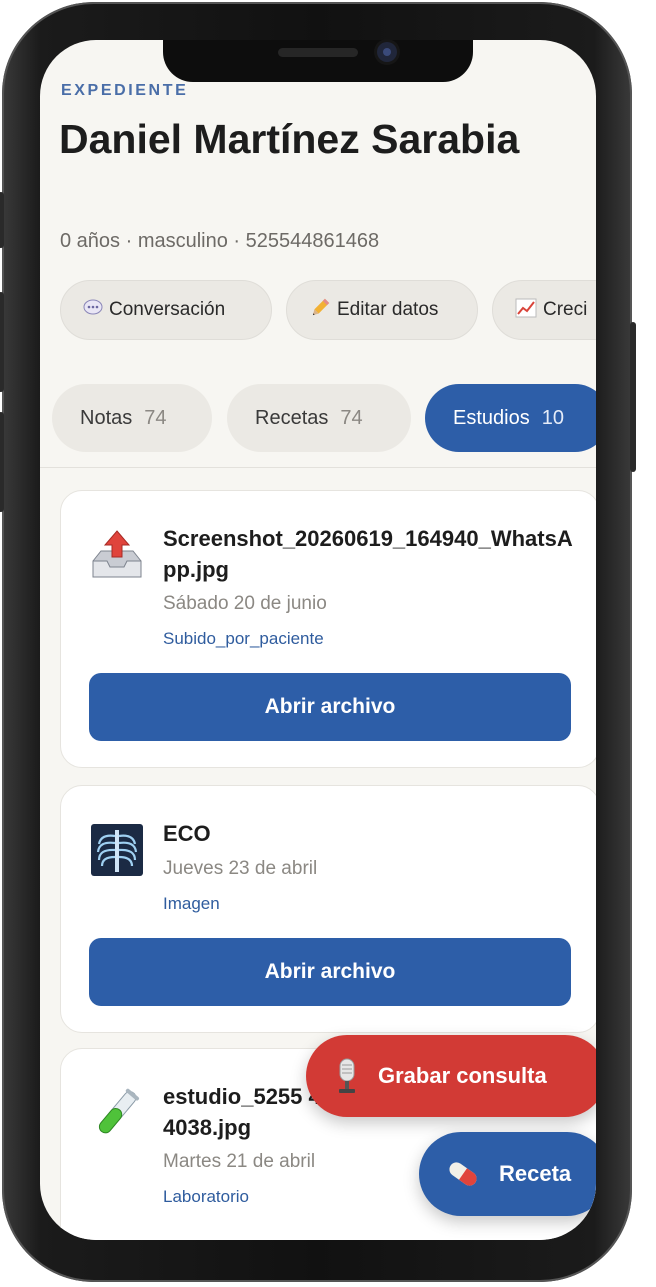 The image size is (656, 1287). I want to click on study-tag: Subido_por_paciente, so click(243, 638).